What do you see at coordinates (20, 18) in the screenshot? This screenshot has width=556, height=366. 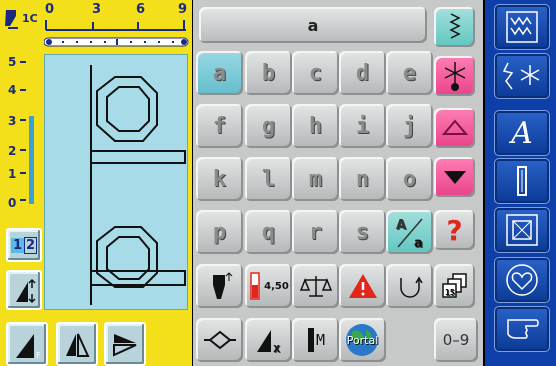 I see `stitch-width-indicator: 1C` at bounding box center [20, 18].